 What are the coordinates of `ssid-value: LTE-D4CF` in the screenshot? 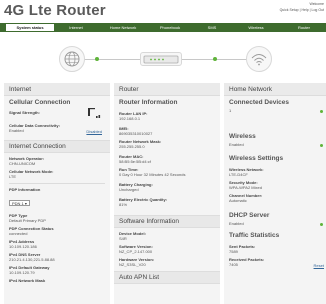 It's located at (238, 174).